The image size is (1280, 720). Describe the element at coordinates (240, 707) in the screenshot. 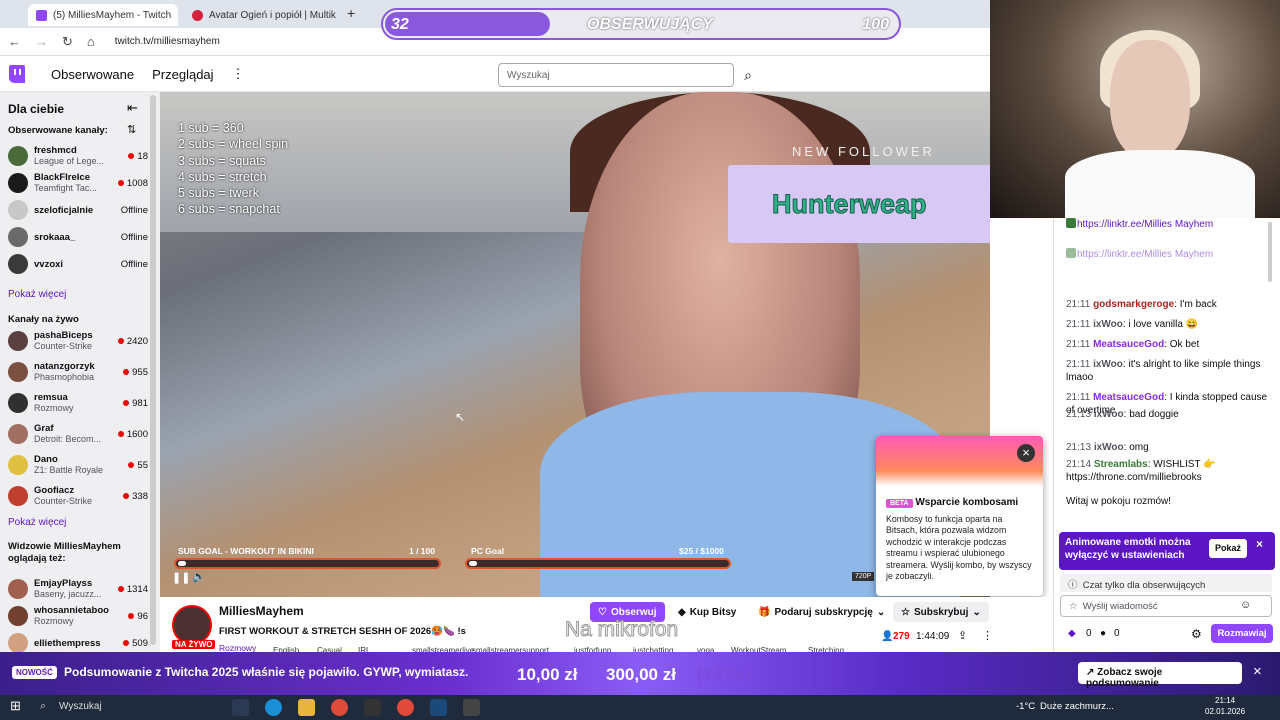

I see `task-view-icon` at that location.